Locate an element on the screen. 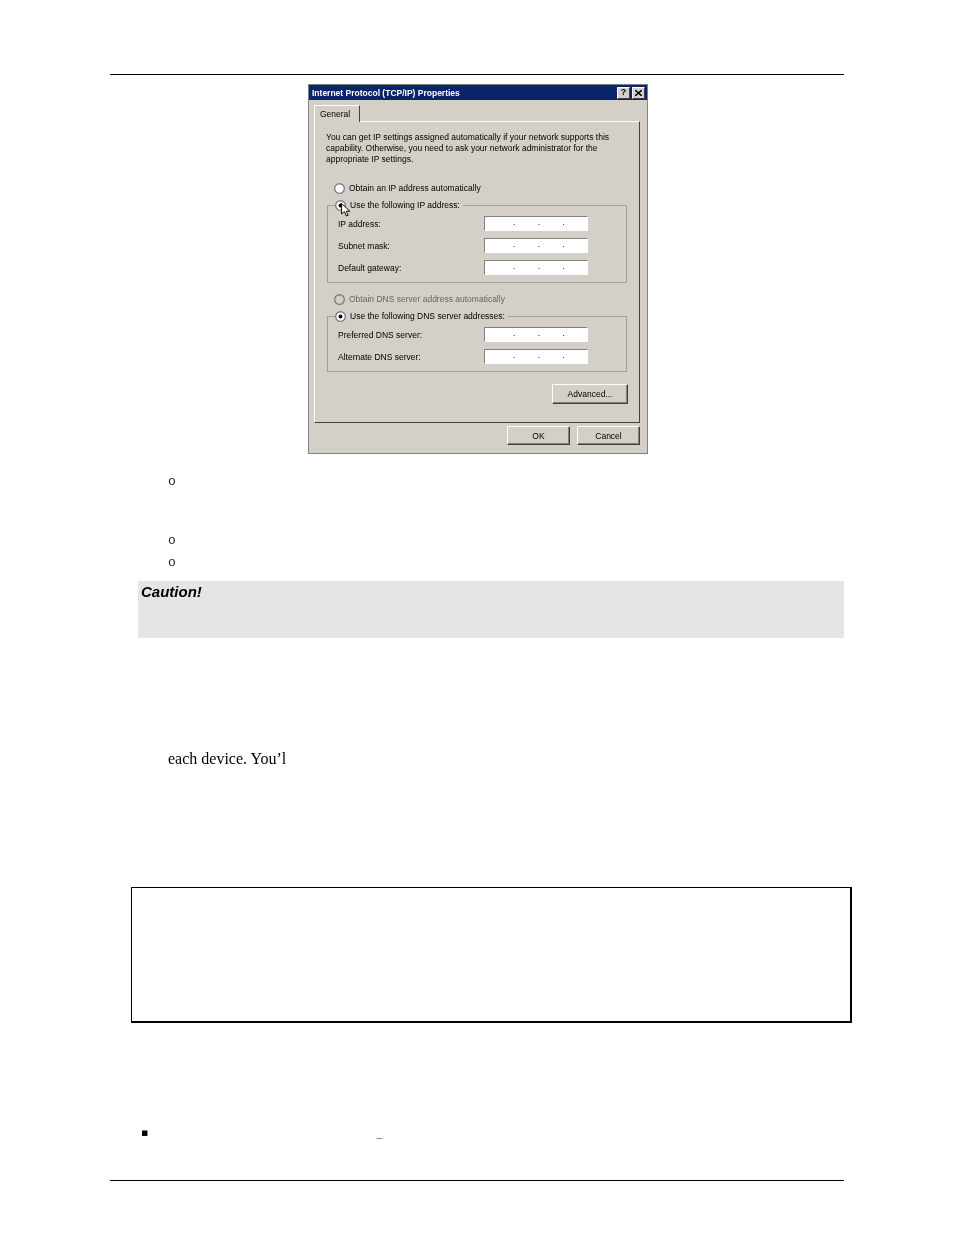 The height and width of the screenshot is (1235, 954). field-label: Subnet mask: is located at coordinates (364, 245).